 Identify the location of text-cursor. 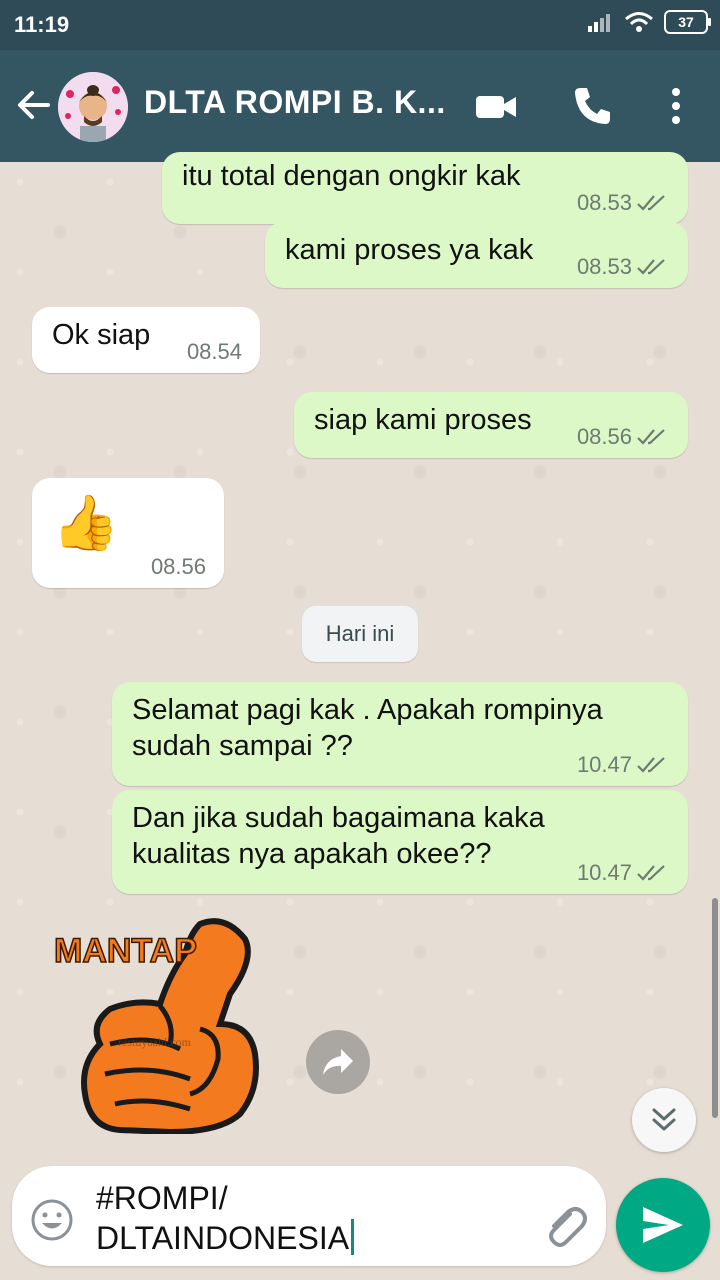
(353, 1237).